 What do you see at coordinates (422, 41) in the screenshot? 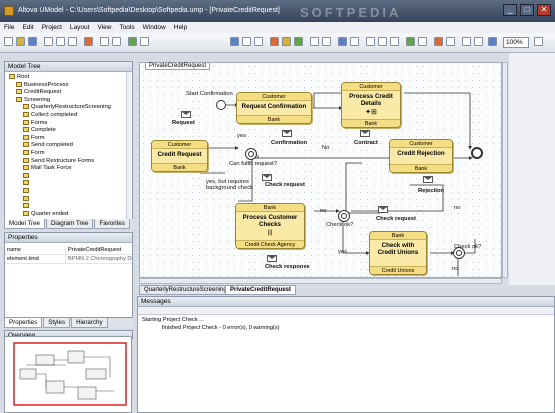
I see `space-down-icon` at bounding box center [422, 41].